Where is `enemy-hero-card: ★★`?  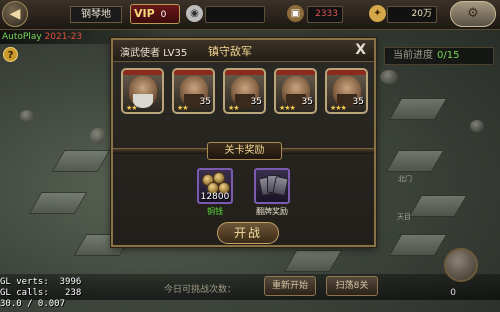
enemy-hero-card: ★★ is located at coordinates (142, 91).